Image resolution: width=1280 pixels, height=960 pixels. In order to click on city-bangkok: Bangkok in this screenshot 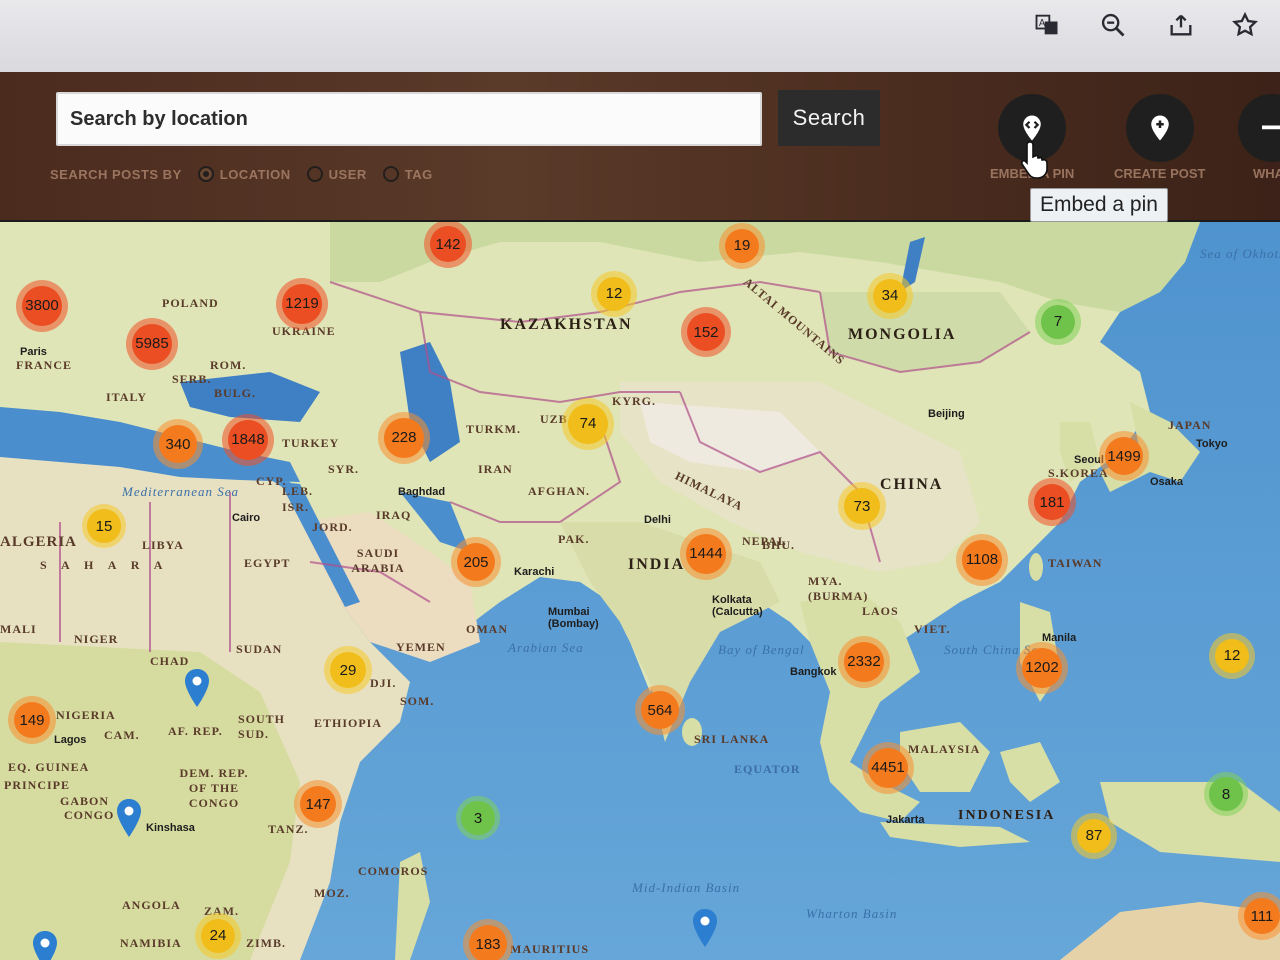, I will do `click(813, 672)`.